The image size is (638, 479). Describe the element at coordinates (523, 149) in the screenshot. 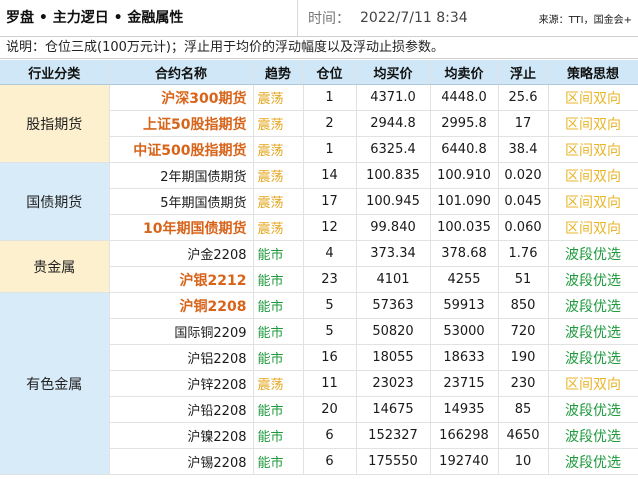

I see `float-stop-cell: 38.4` at that location.